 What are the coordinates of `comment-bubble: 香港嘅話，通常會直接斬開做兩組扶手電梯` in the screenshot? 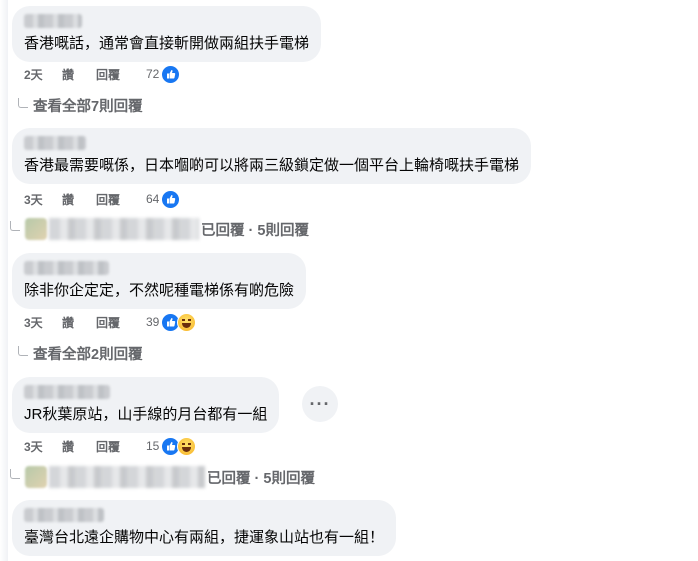 It's located at (167, 34).